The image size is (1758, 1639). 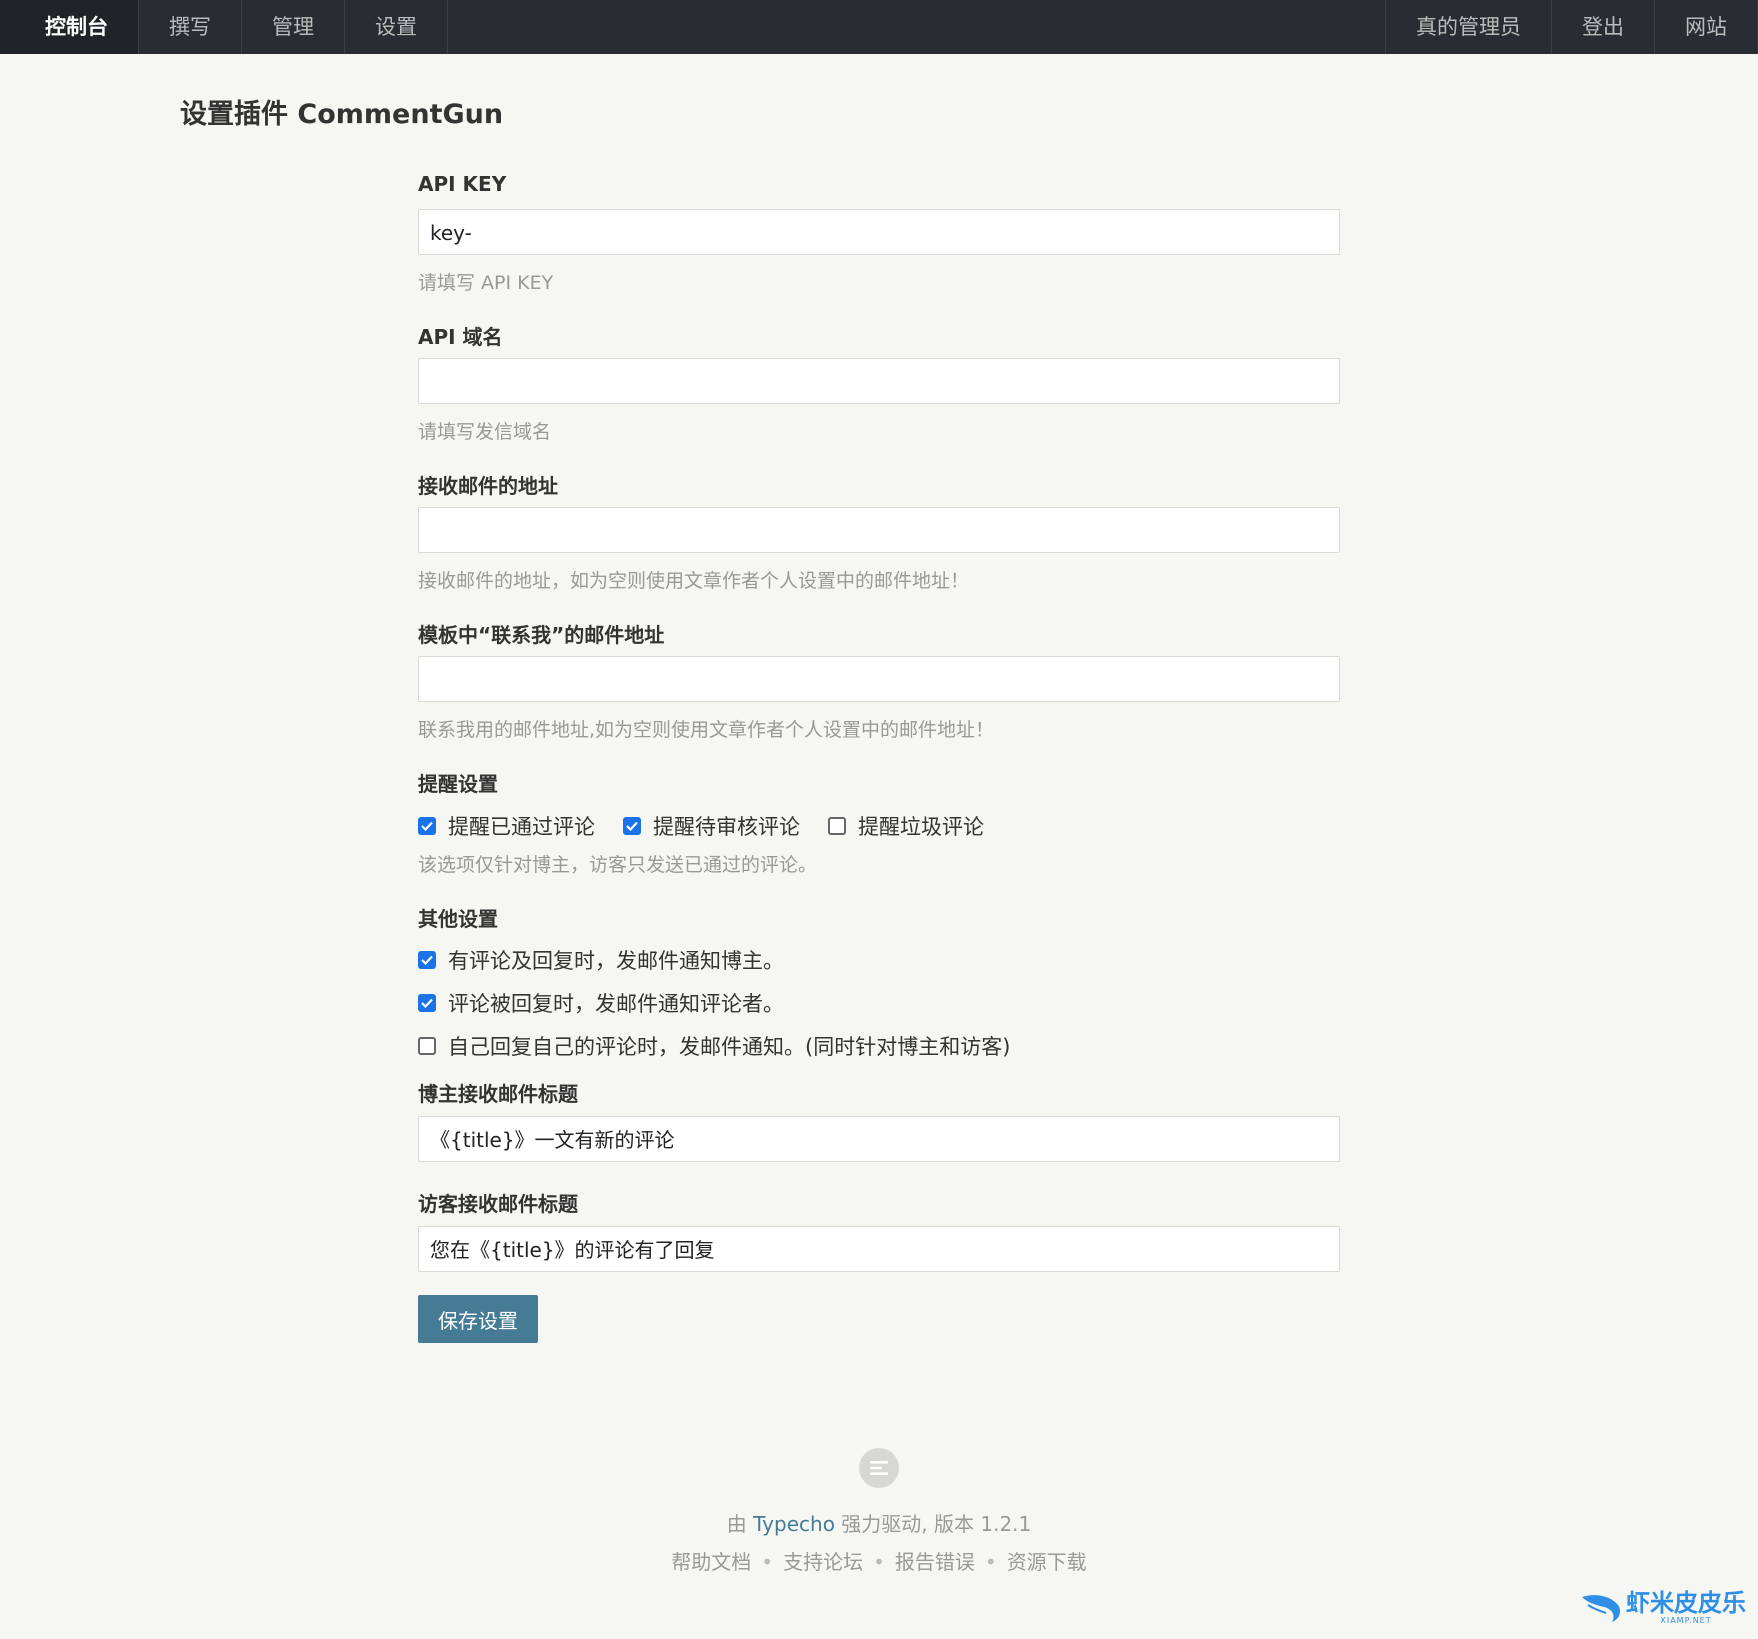 I want to click on contact-address-input, so click(x=879, y=679).